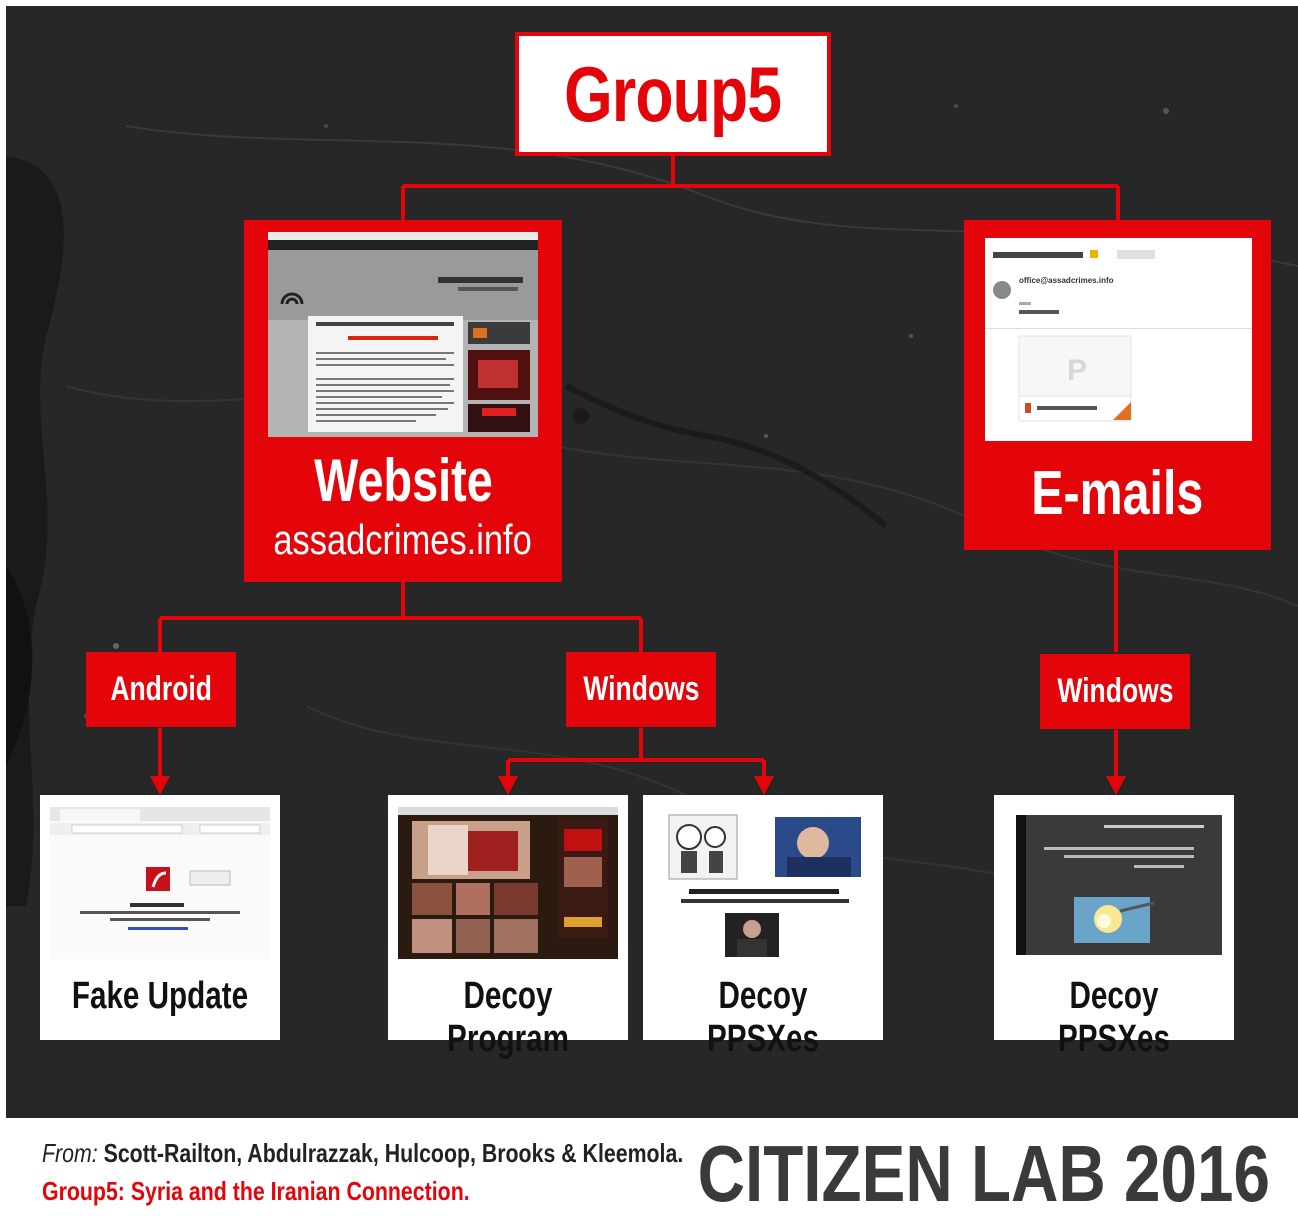 The width and height of the screenshot is (1298, 1223). Describe the element at coordinates (1066, 280) in the screenshot. I see `email-sender: office@assadcrimes.info` at that location.